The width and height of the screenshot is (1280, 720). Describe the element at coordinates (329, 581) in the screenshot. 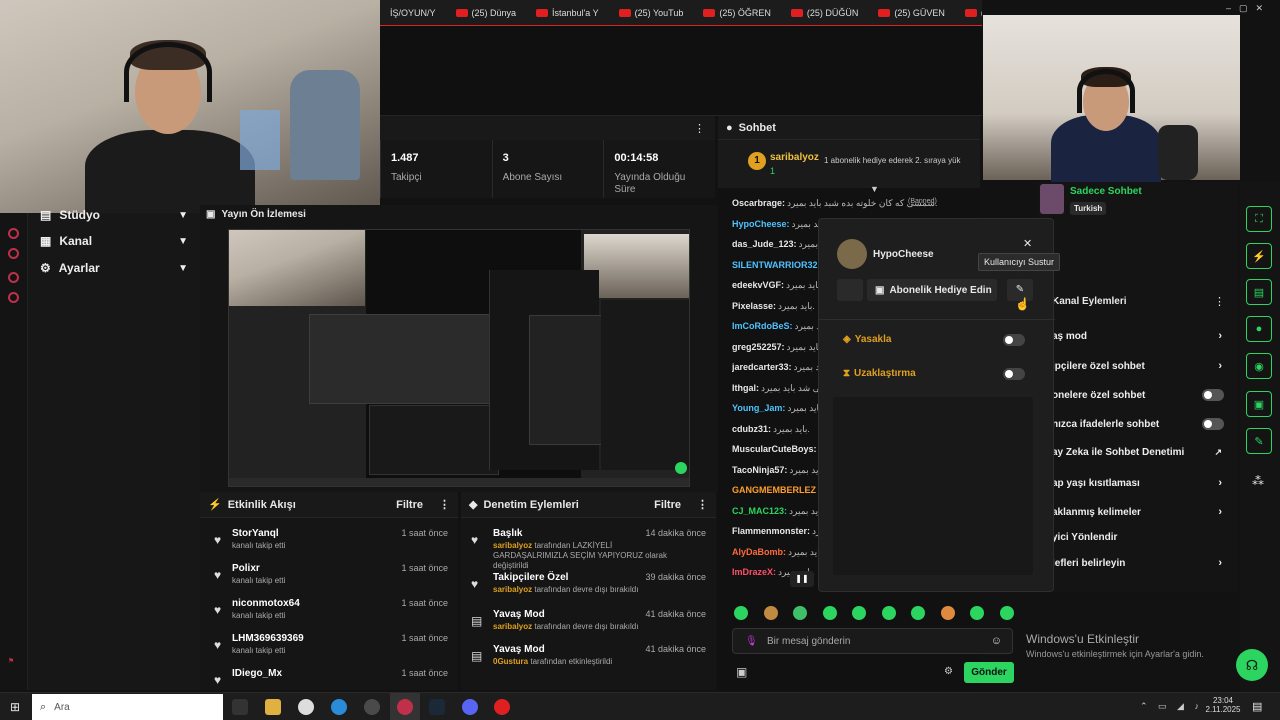

I see `list-item: ♥ Polixr kanalı takip etti 1 saat önce` at that location.